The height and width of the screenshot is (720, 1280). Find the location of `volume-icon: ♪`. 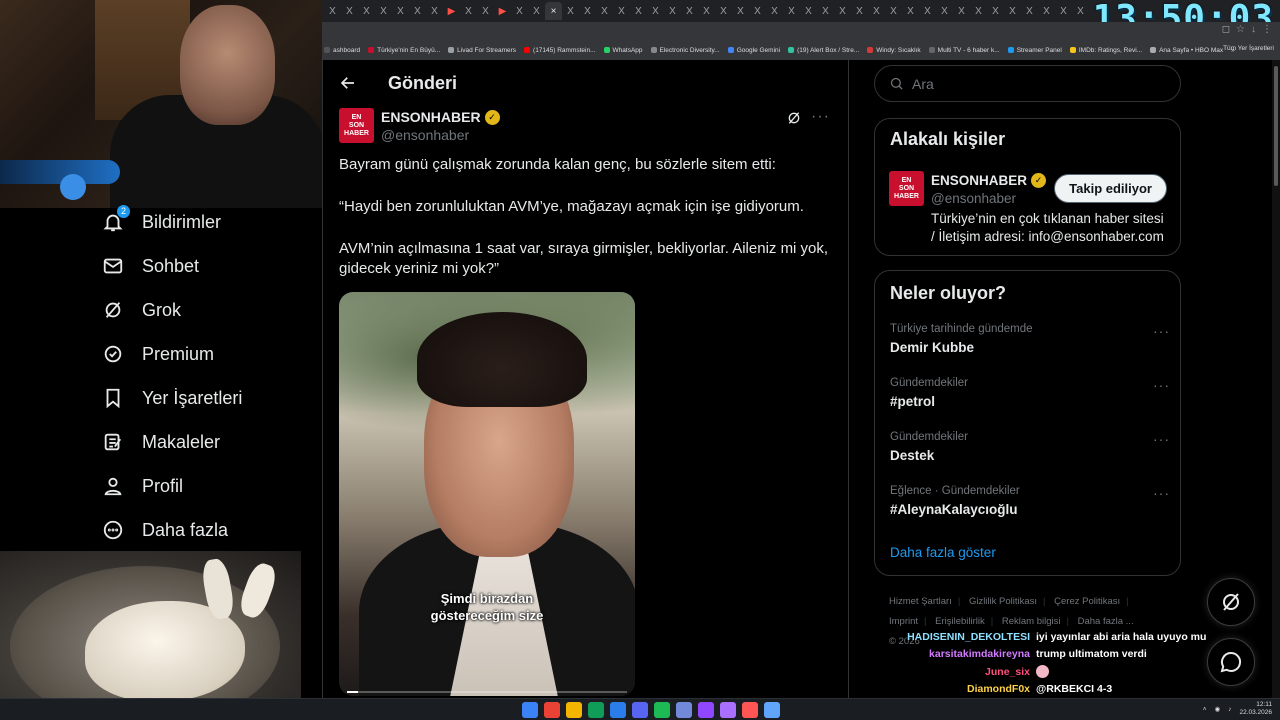

volume-icon: ♪ is located at coordinates (1229, 709).